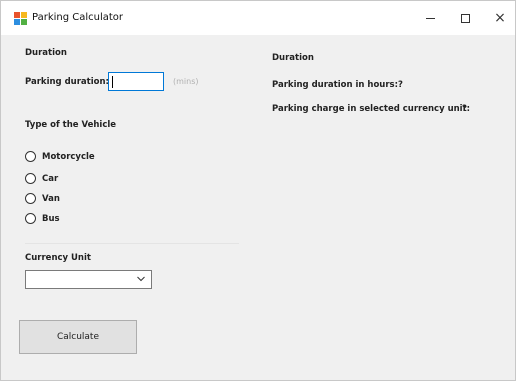  I want to click on hours-label: Parking duration in hours:, so click(335, 85).